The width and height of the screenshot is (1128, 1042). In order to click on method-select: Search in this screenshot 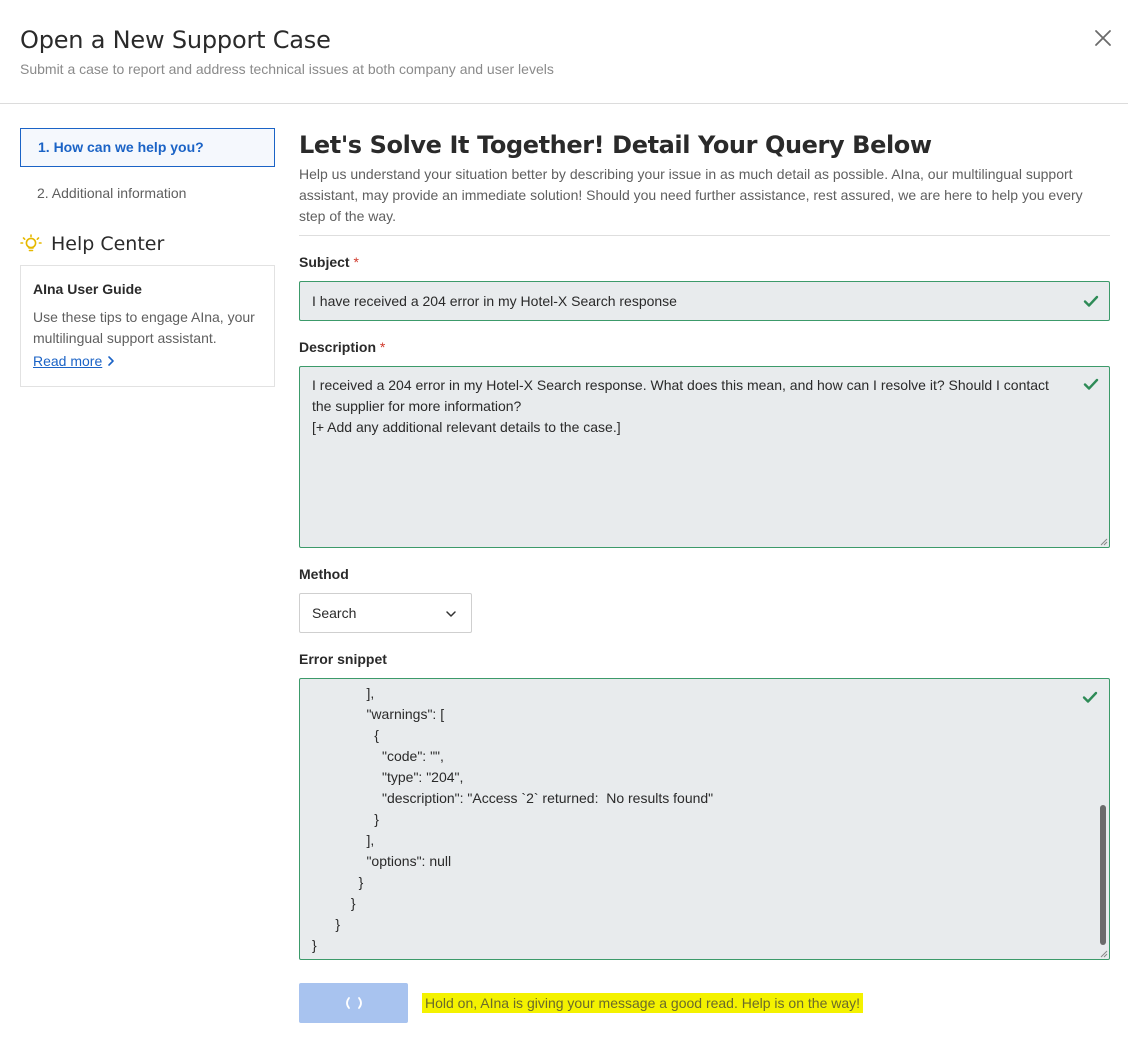, I will do `click(385, 613)`.